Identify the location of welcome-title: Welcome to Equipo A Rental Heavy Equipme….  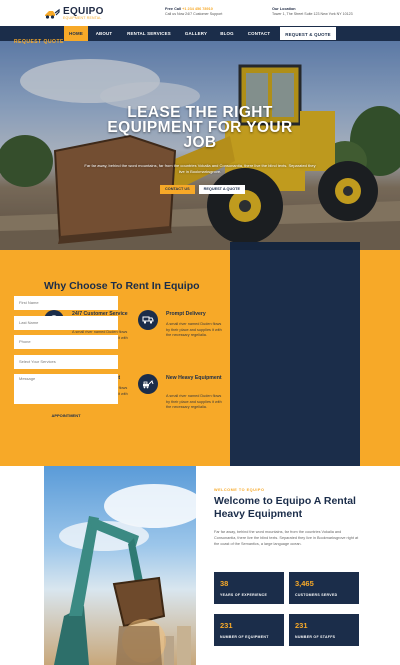
(285, 507).